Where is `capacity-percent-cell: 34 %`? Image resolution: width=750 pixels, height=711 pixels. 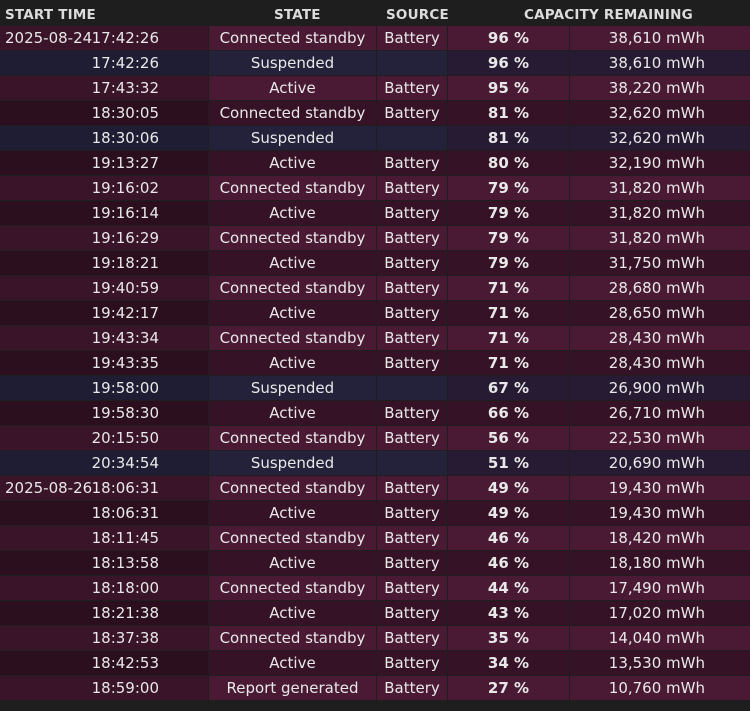 capacity-percent-cell: 34 % is located at coordinates (508, 663).